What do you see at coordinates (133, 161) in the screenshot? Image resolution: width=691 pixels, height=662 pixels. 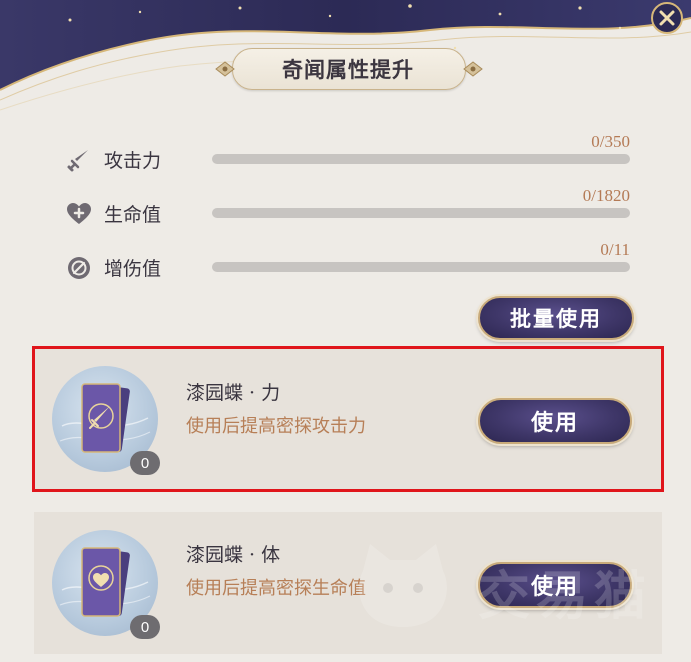 I see `stat-label: 攻击力` at bounding box center [133, 161].